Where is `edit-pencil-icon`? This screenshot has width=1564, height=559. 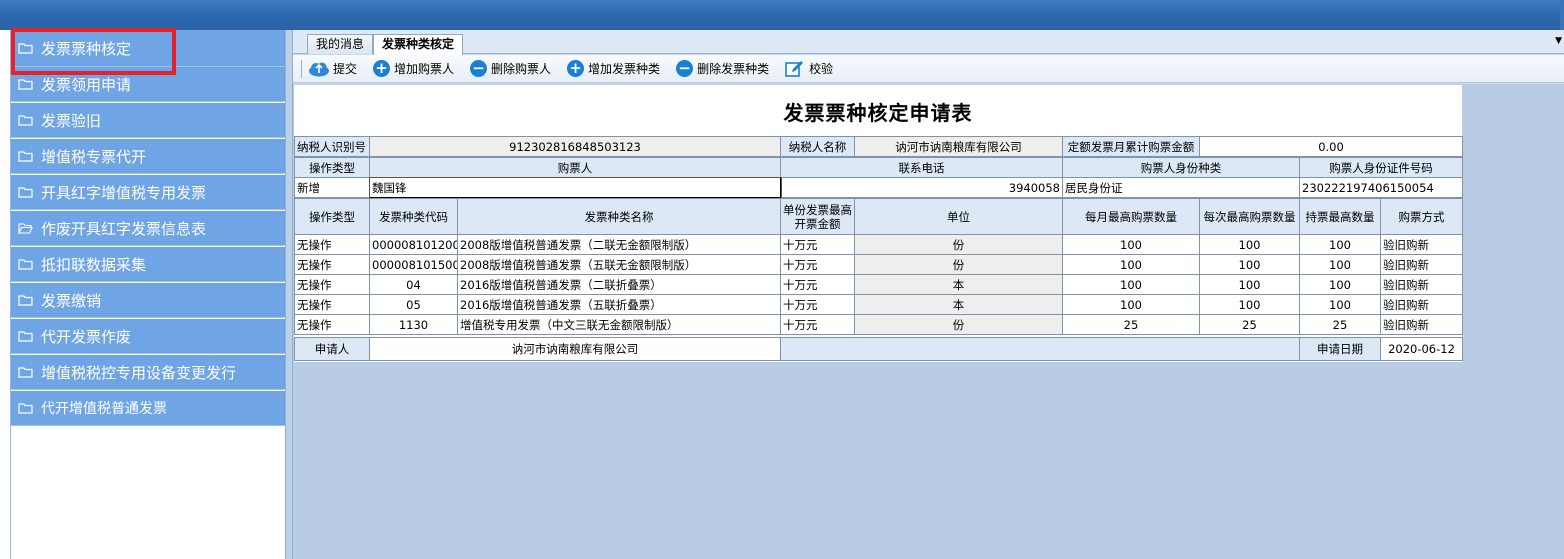 edit-pencil-icon is located at coordinates (794, 68).